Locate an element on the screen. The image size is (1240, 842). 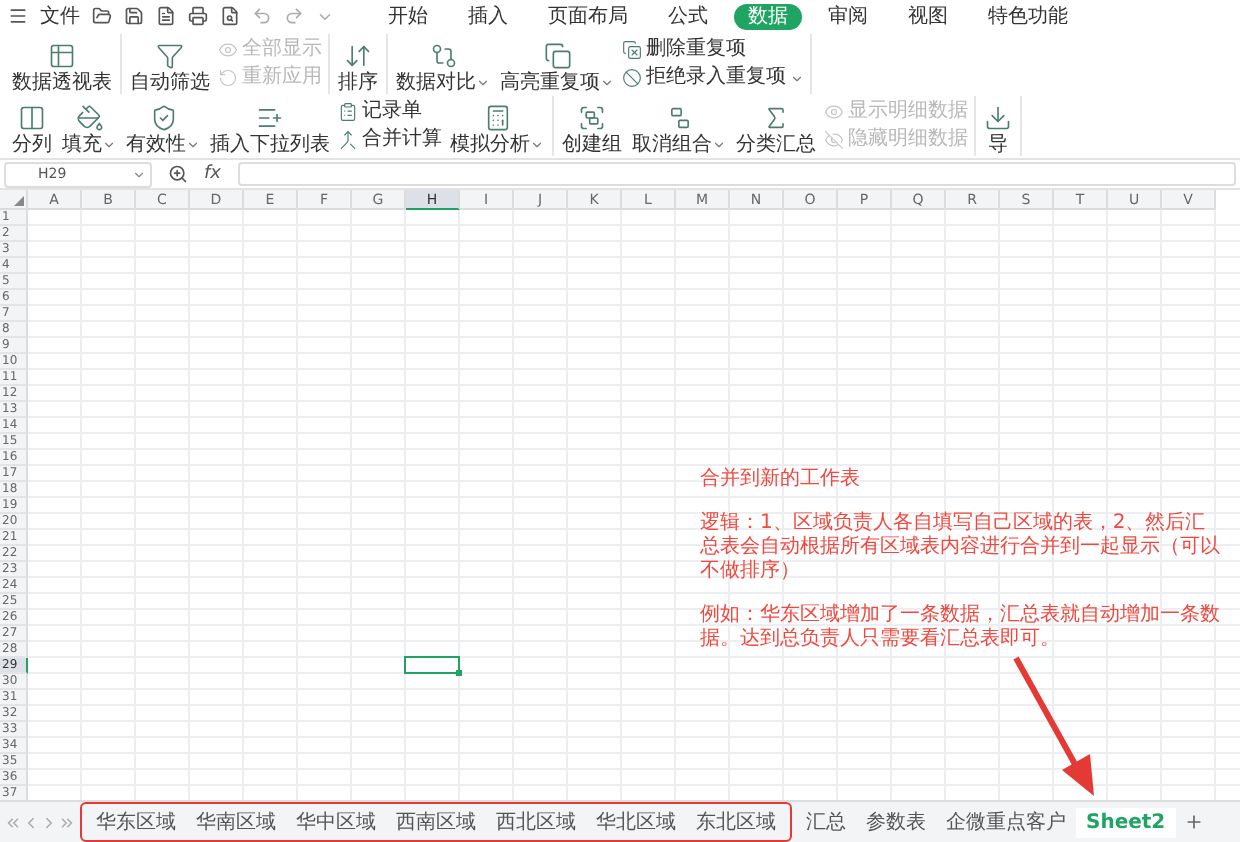
toolbar-button: 取消组合 is located at coordinates (679, 126).